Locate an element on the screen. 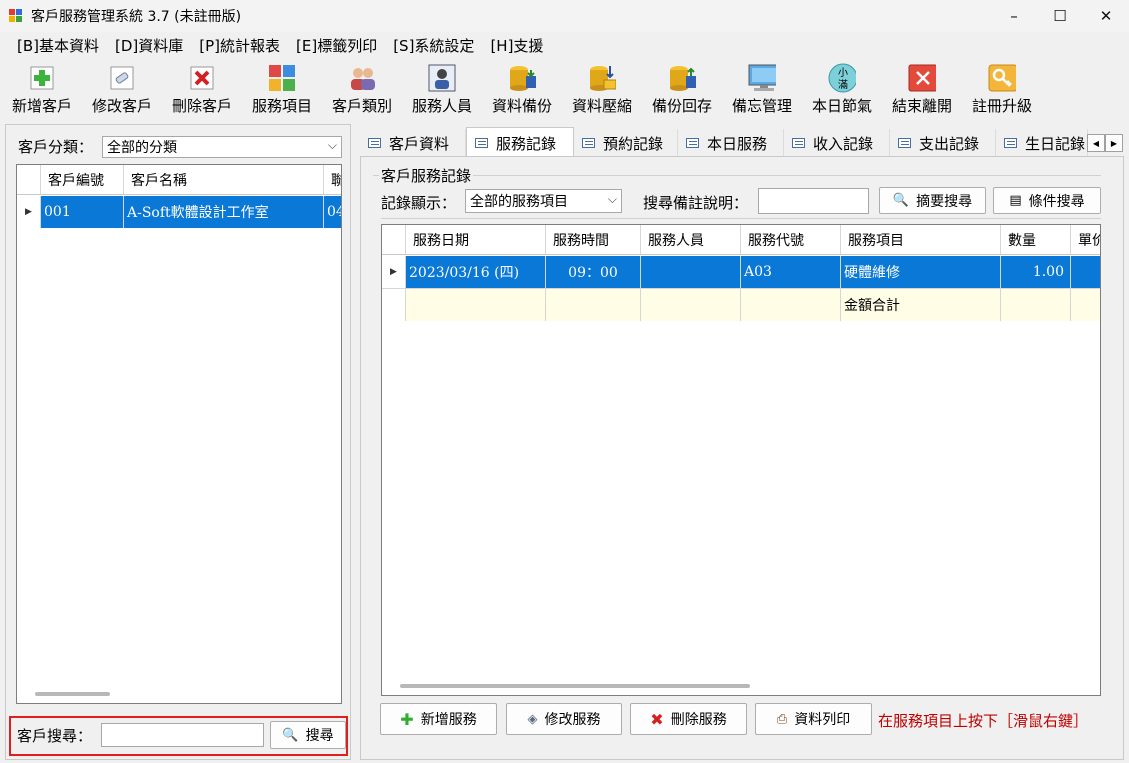 This screenshot has width=1129, height=763. exit-button: 結束離開 is located at coordinates (922, 90).